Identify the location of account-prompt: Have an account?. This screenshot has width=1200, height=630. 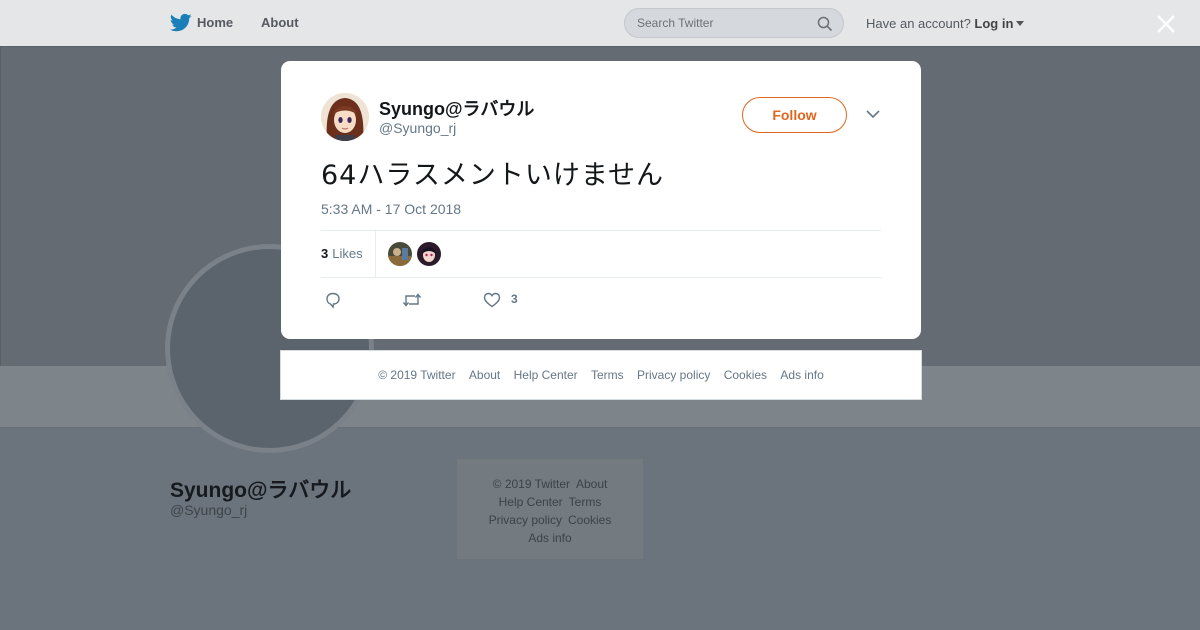
(918, 23).